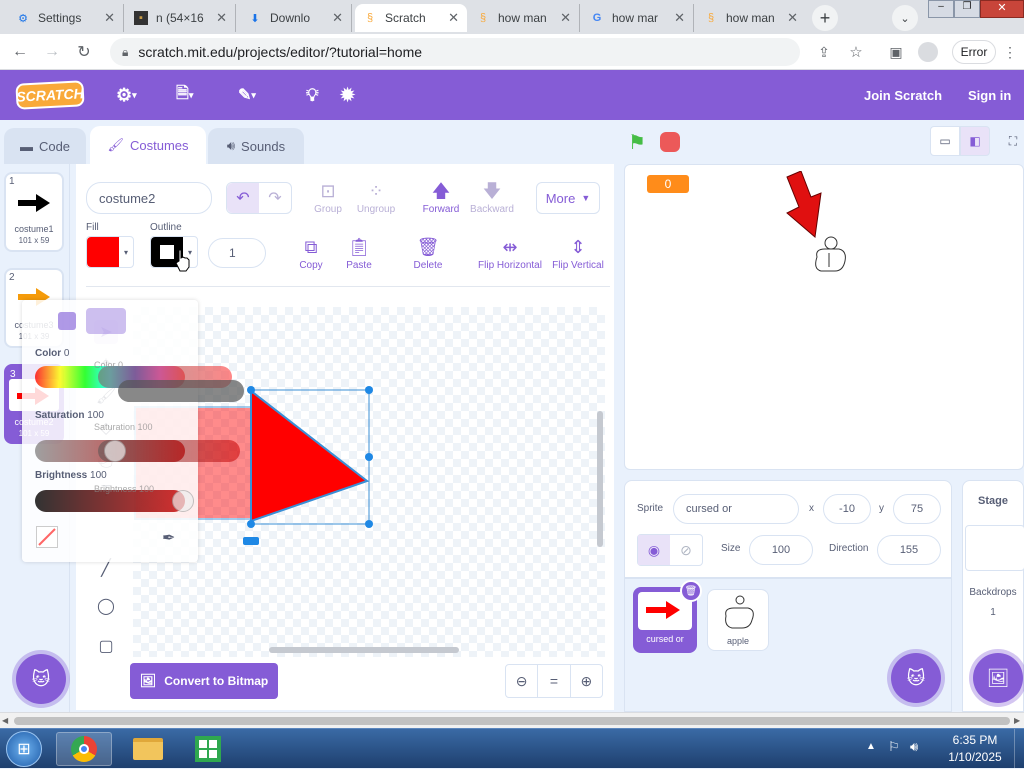 The width and height of the screenshot is (1024, 769). I want to click on tray-expand-icon: ▲, so click(871, 746).